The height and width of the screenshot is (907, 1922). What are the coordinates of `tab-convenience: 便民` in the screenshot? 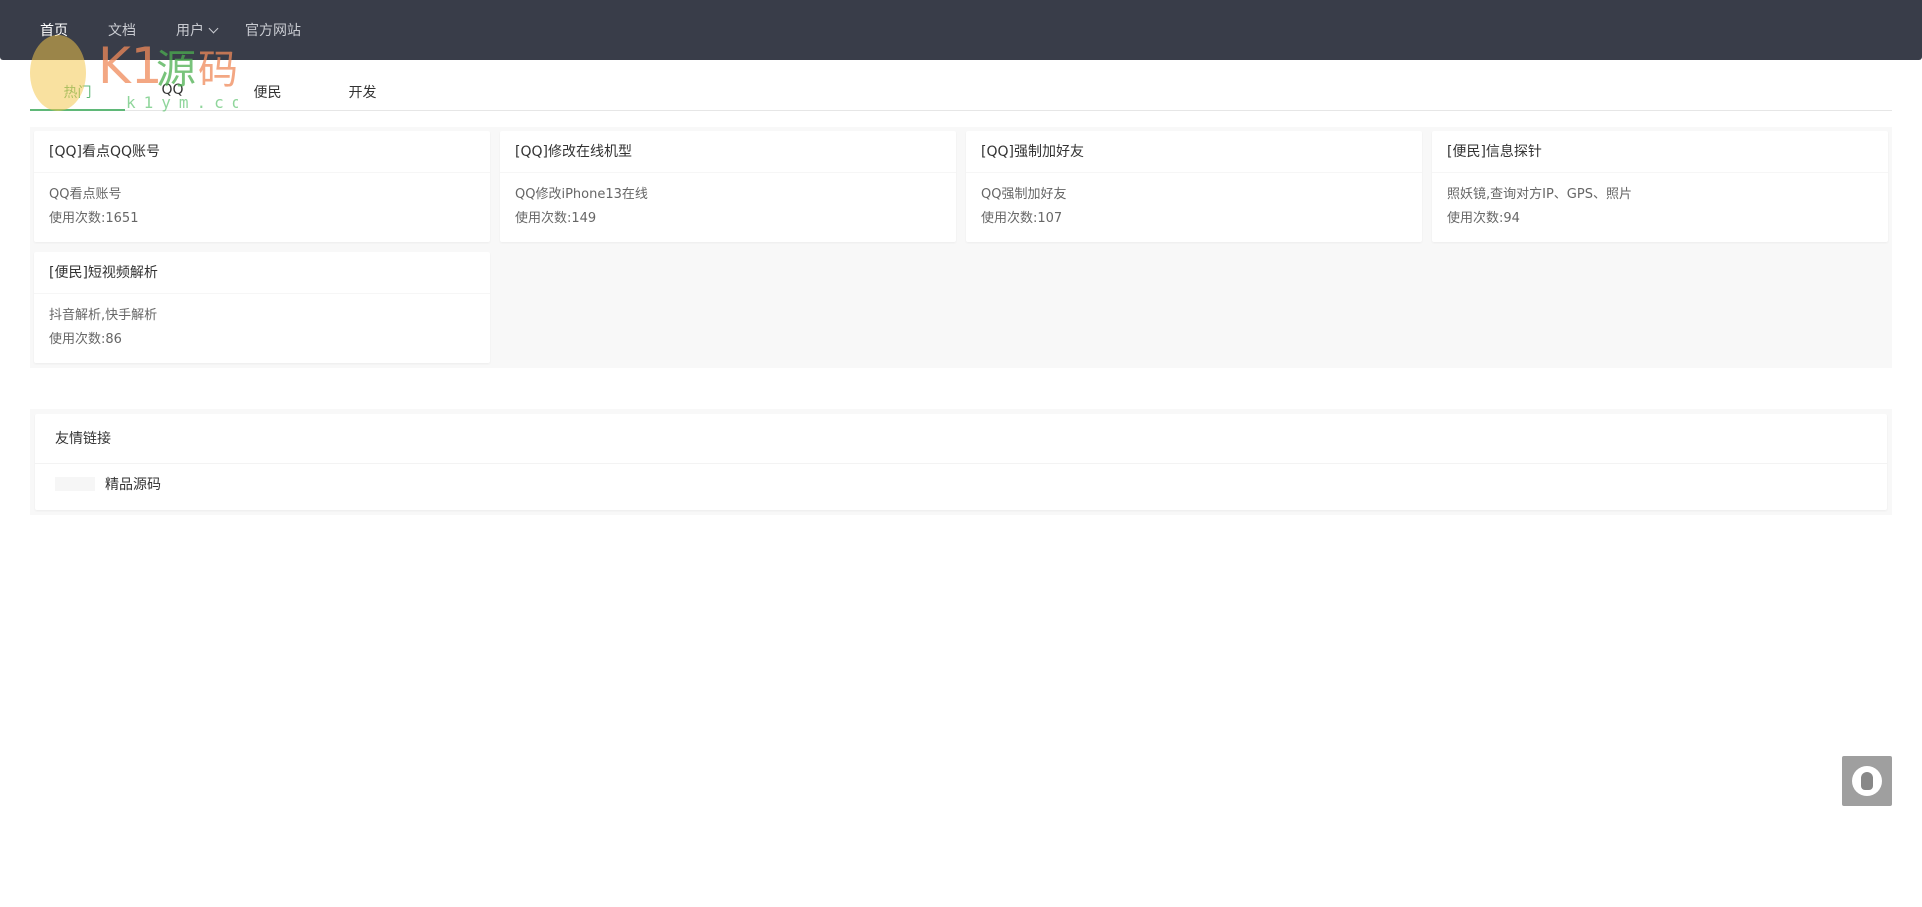 It's located at (267, 96).